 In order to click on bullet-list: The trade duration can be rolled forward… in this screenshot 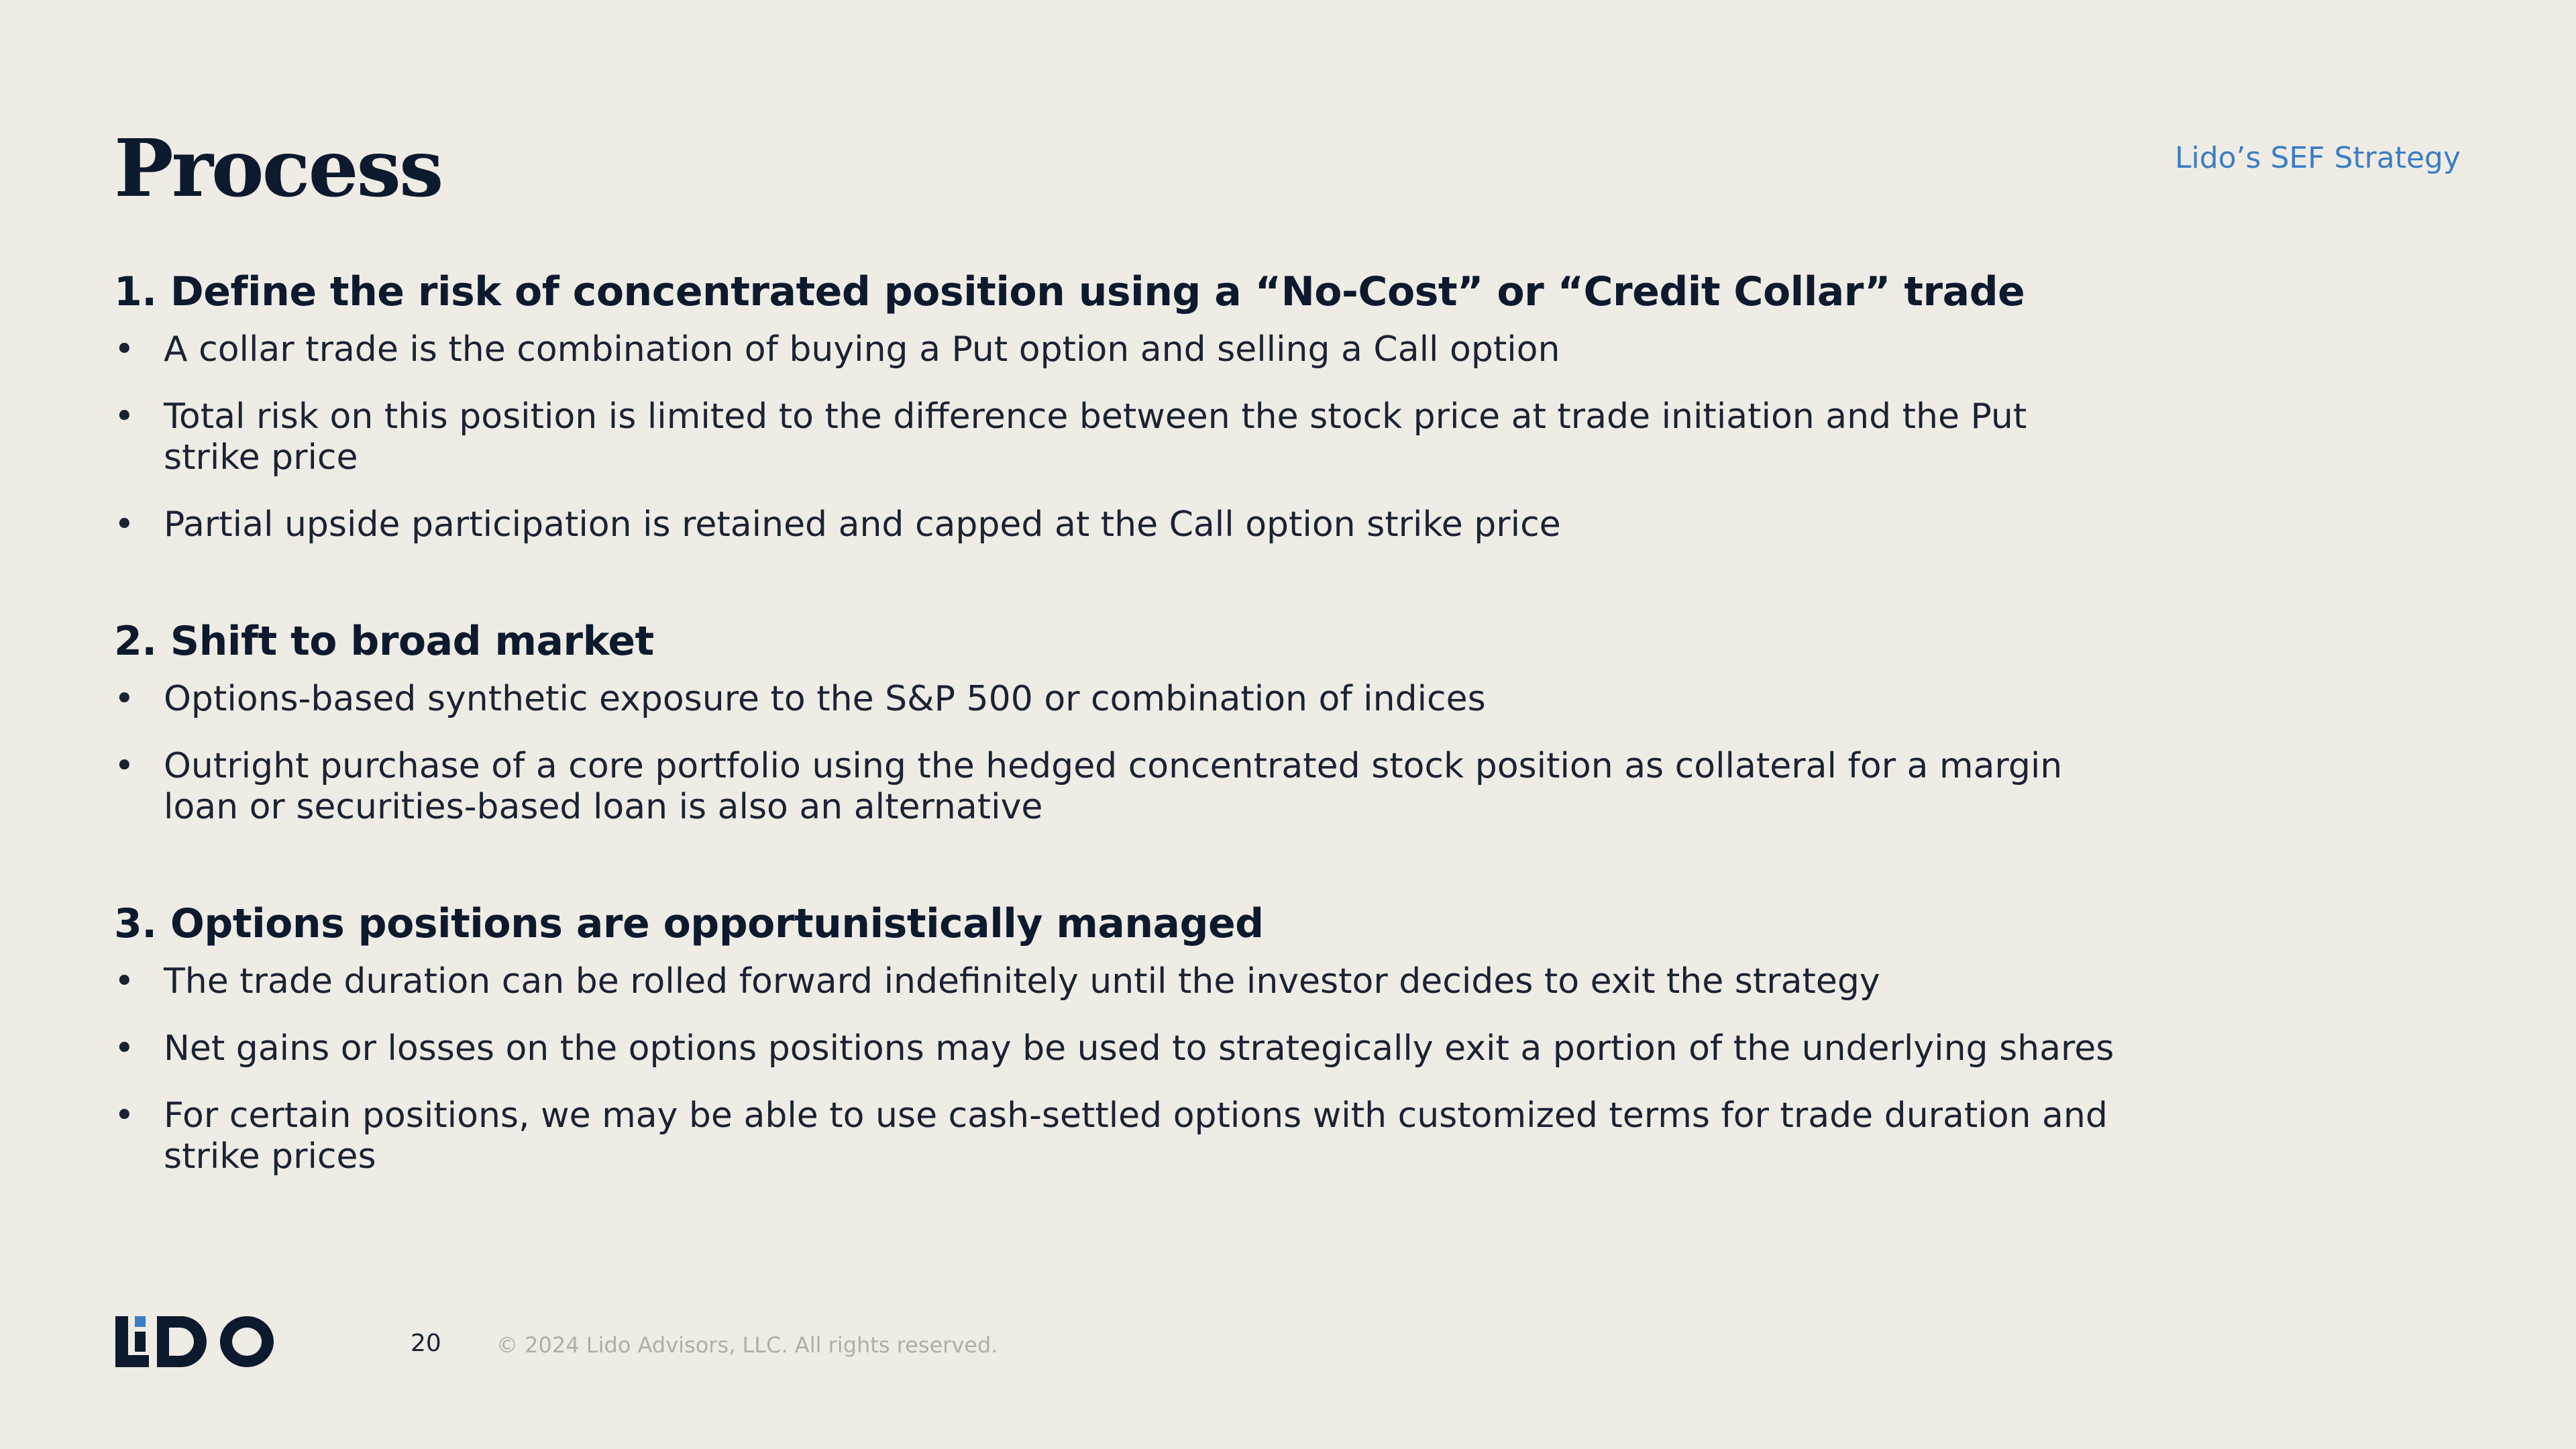, I will do `click(1120, 1069)`.